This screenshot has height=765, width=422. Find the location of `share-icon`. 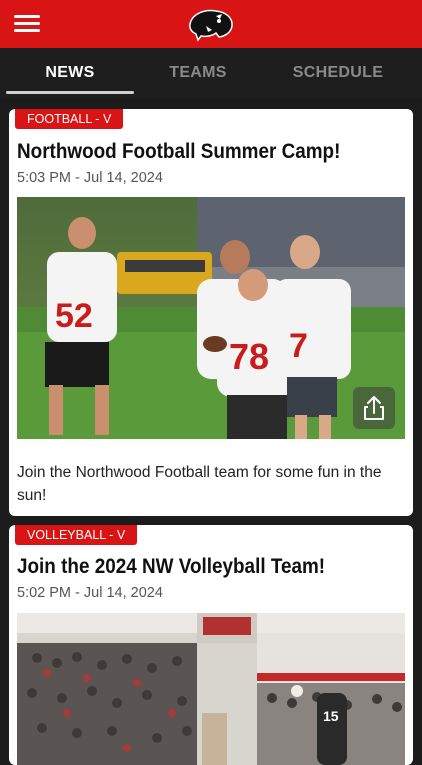

share-icon is located at coordinates (374, 408).